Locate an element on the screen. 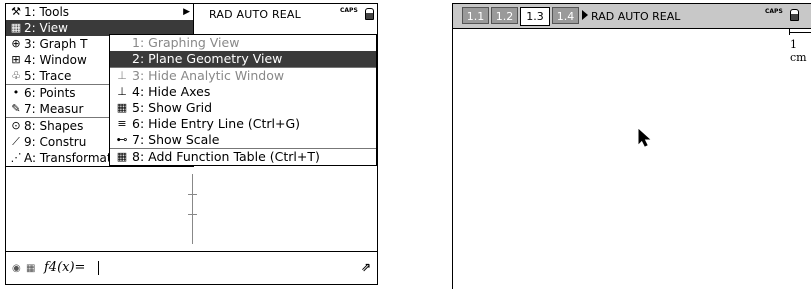  submenu-graphing-view: 1: Graphing View is located at coordinates (243, 43).